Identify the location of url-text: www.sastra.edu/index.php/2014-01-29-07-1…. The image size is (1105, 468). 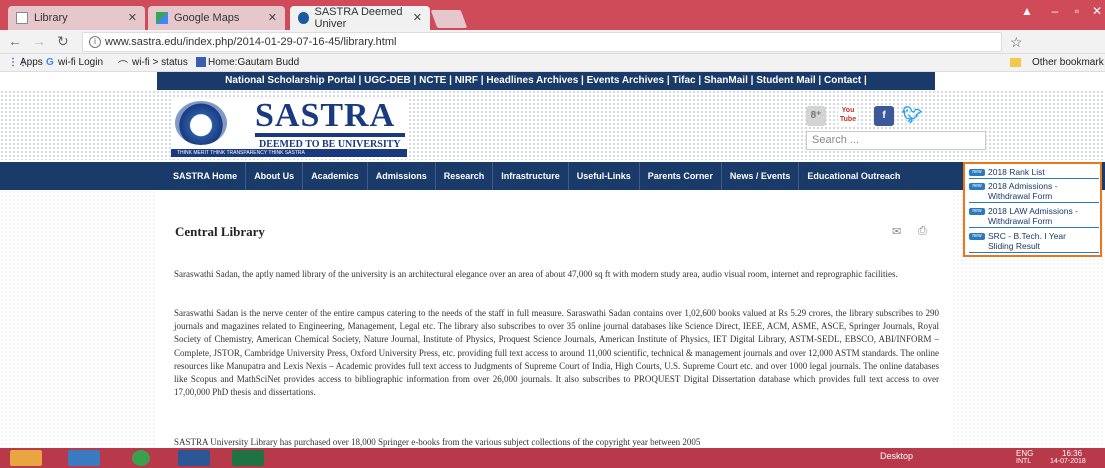
(251, 42).